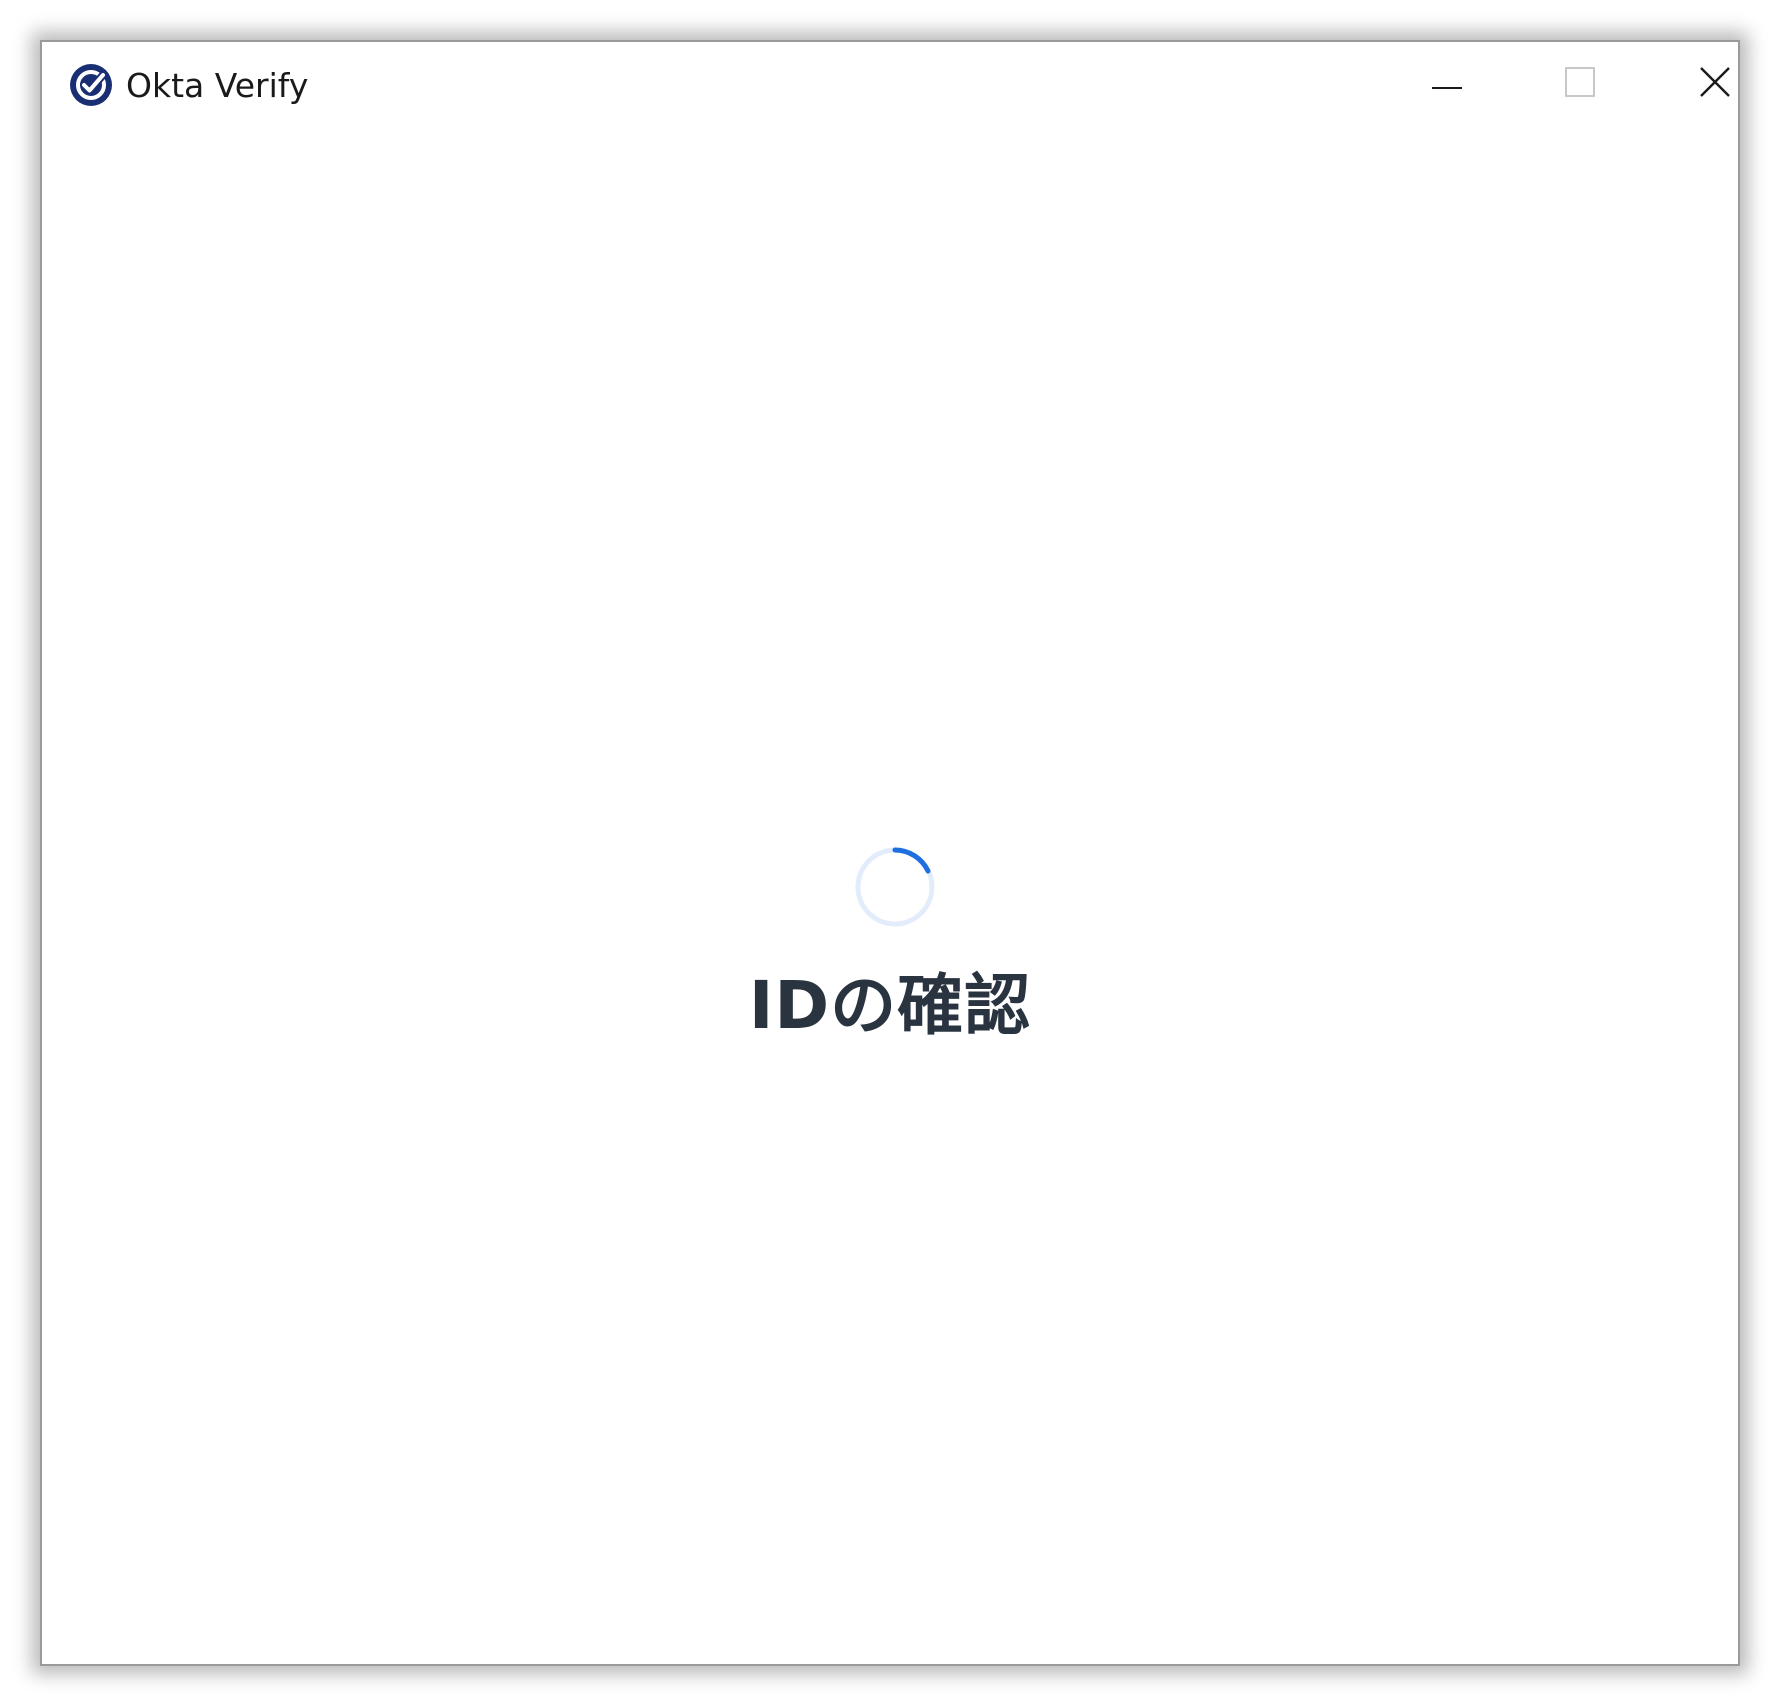 The height and width of the screenshot is (1707, 1779). I want to click on status-heading: IDの確認, so click(890, 1005).